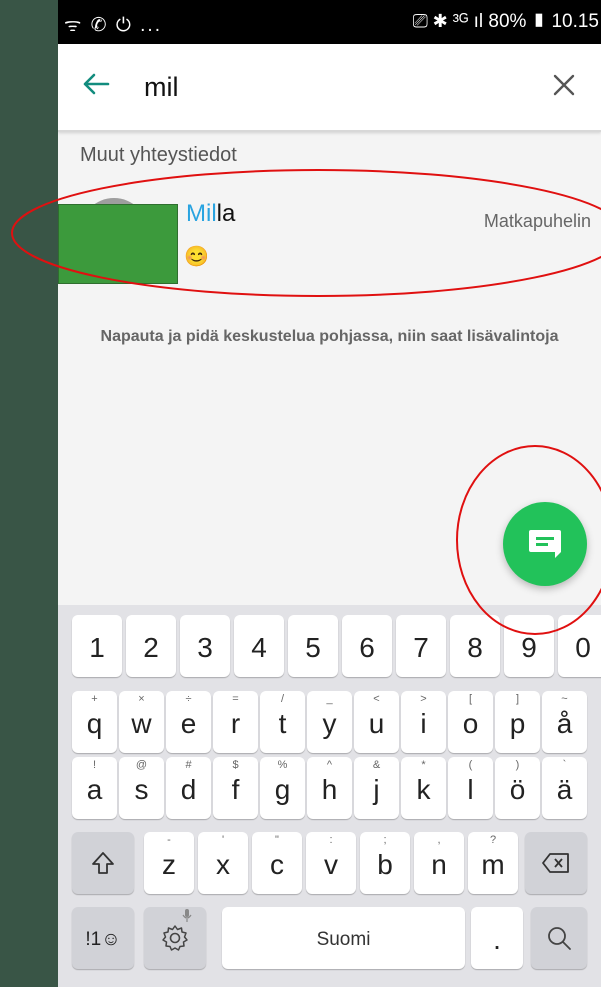  What do you see at coordinates (470, 788) in the screenshot?
I see `key-l: (l` at bounding box center [470, 788].